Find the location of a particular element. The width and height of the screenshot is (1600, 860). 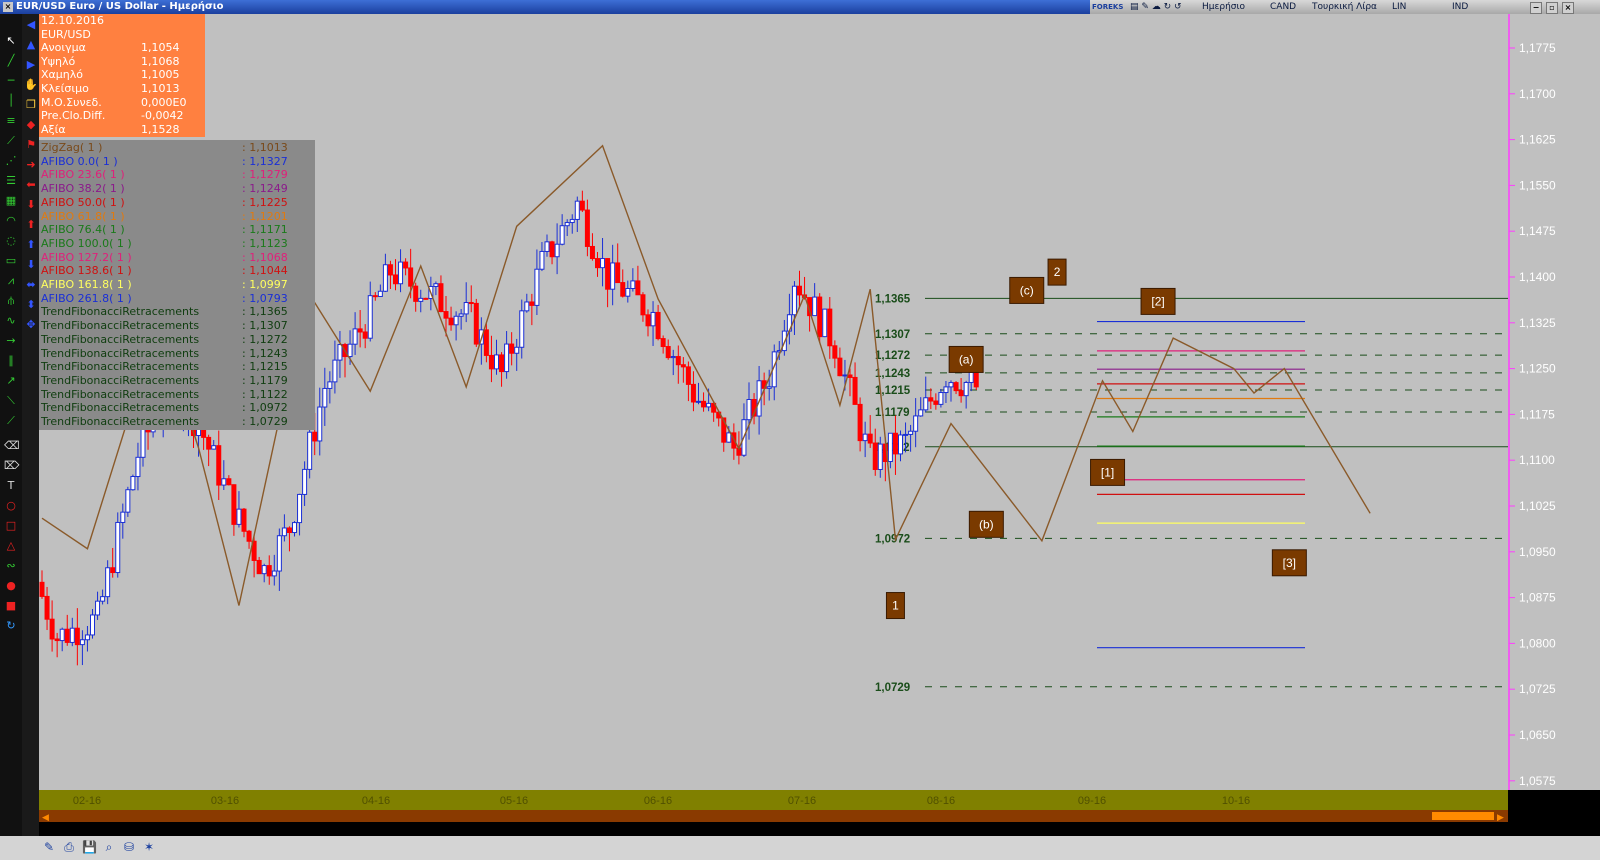

price-tick-label: 1,0950 is located at coordinates (1537, 552).